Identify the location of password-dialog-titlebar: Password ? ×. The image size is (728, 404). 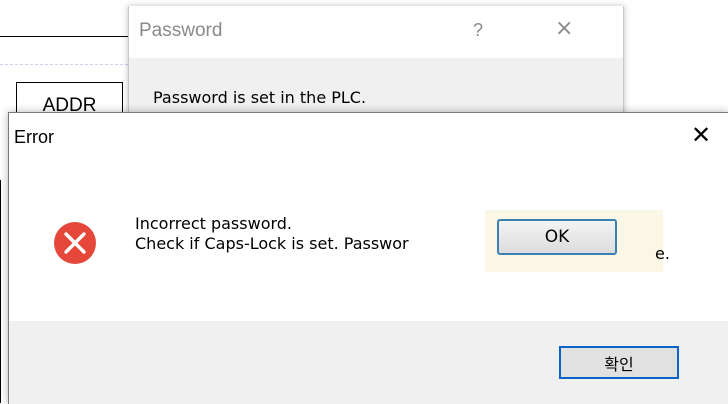
(376, 32).